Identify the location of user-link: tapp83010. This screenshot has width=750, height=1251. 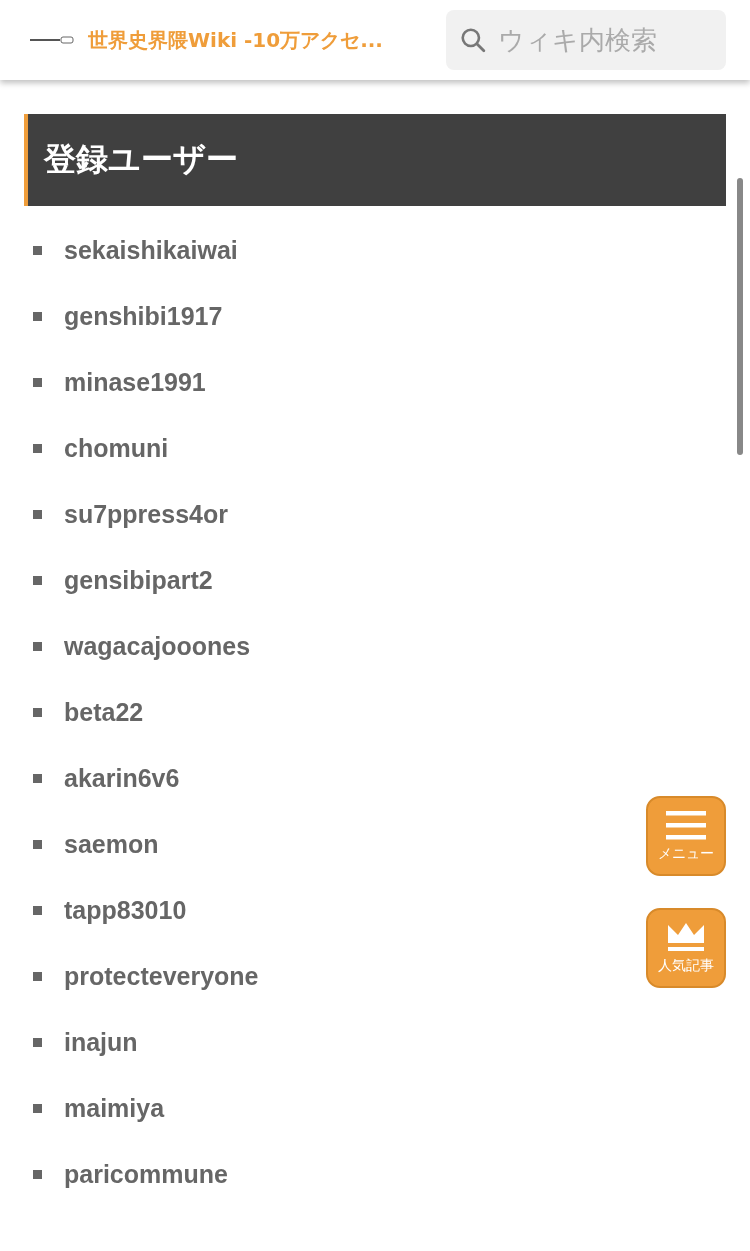
(125, 910).